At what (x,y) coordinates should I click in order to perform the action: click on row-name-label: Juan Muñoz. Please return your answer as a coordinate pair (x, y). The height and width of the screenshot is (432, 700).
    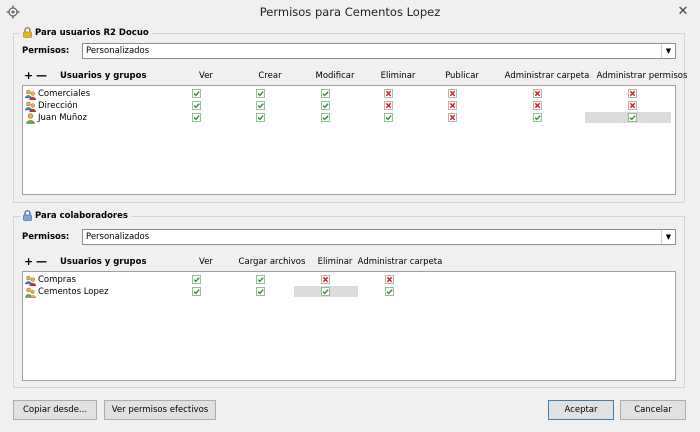
    Looking at the image, I should click on (62, 118).